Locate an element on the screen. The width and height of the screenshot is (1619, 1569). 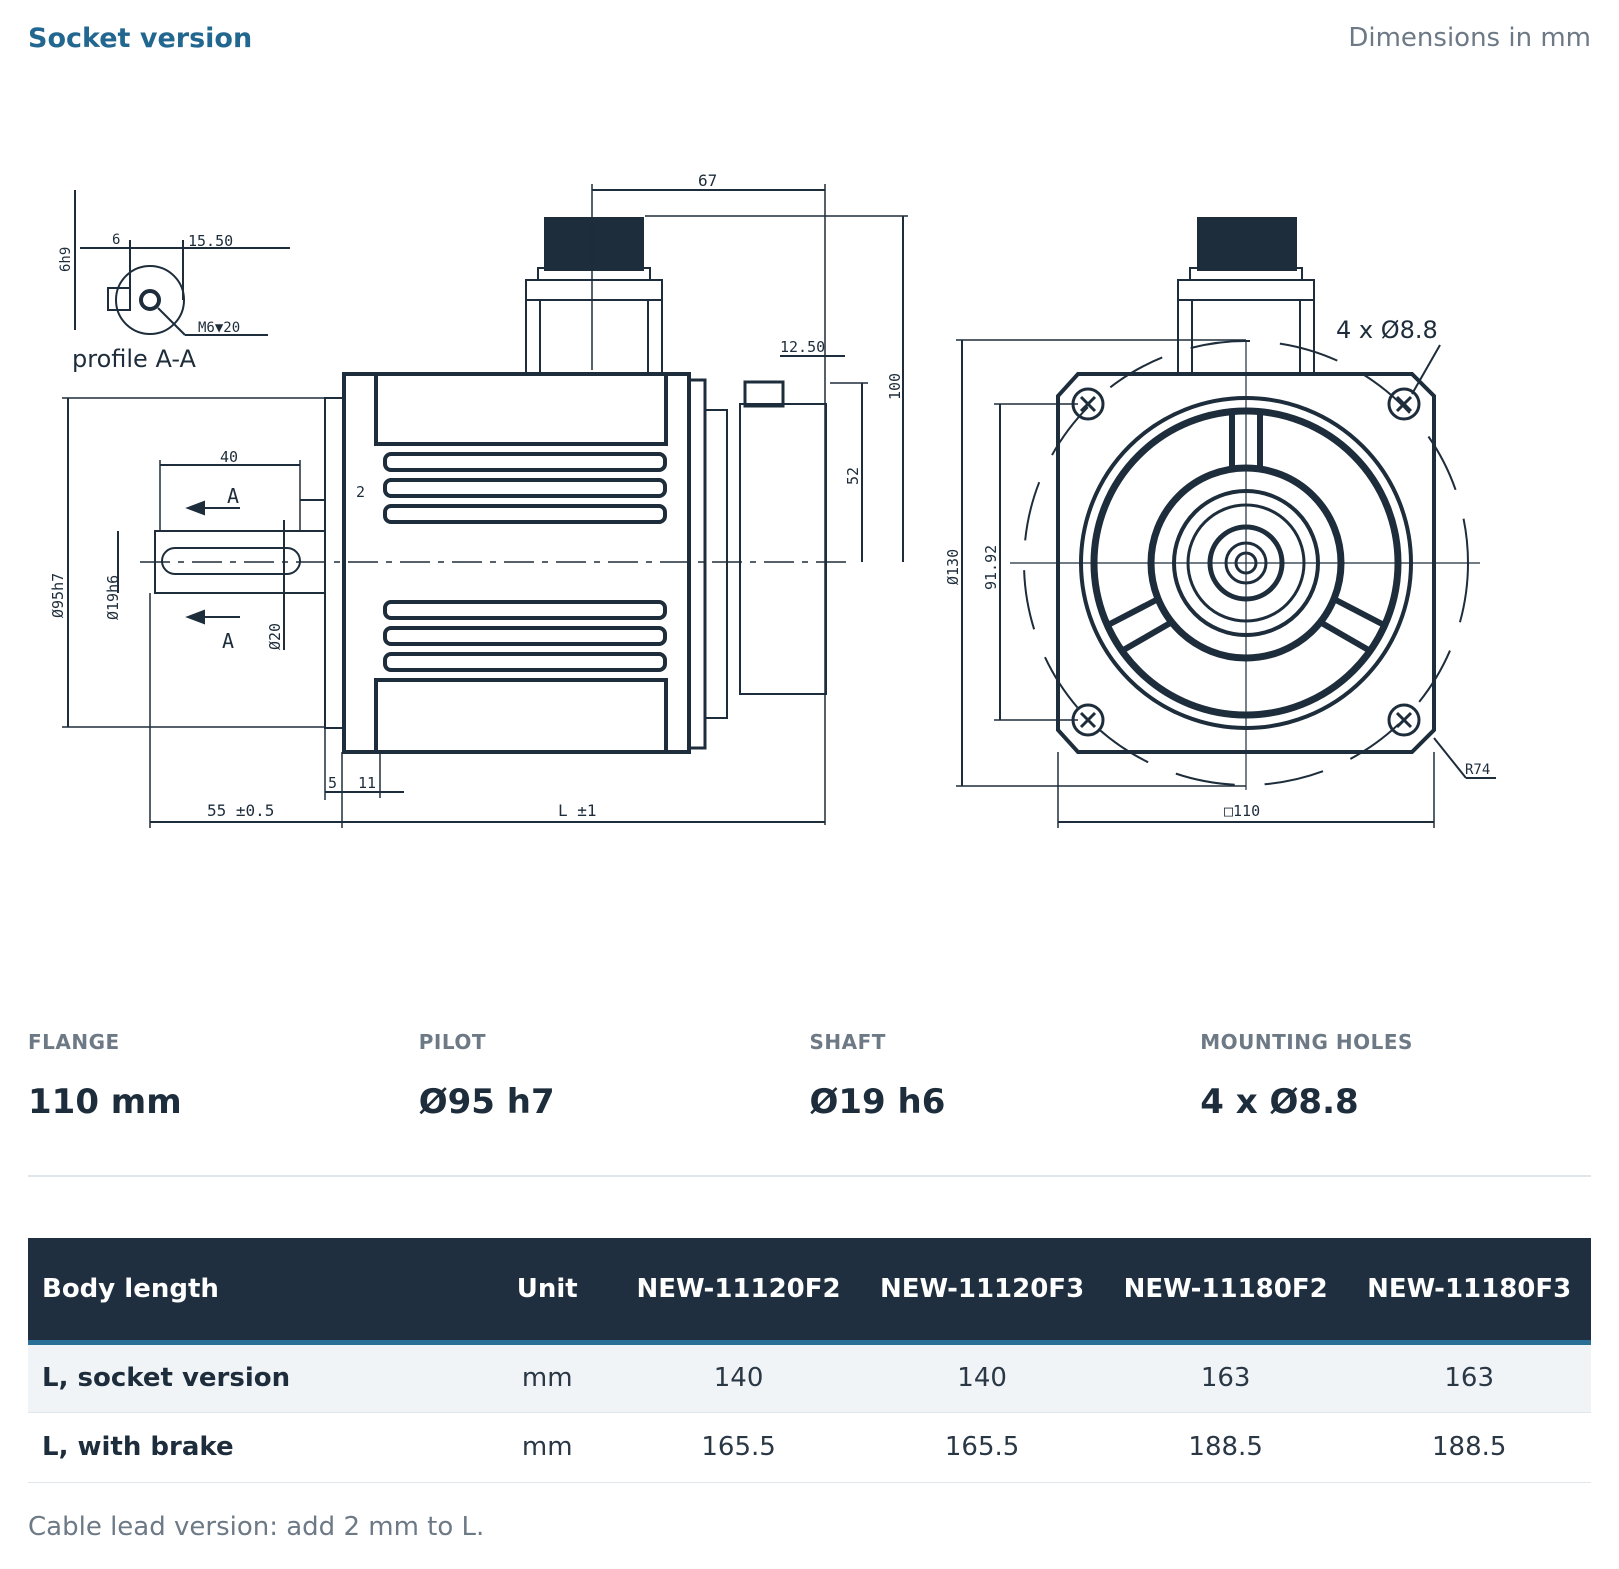
header-model: NEW-11180F3 is located at coordinates (1469, 1291).